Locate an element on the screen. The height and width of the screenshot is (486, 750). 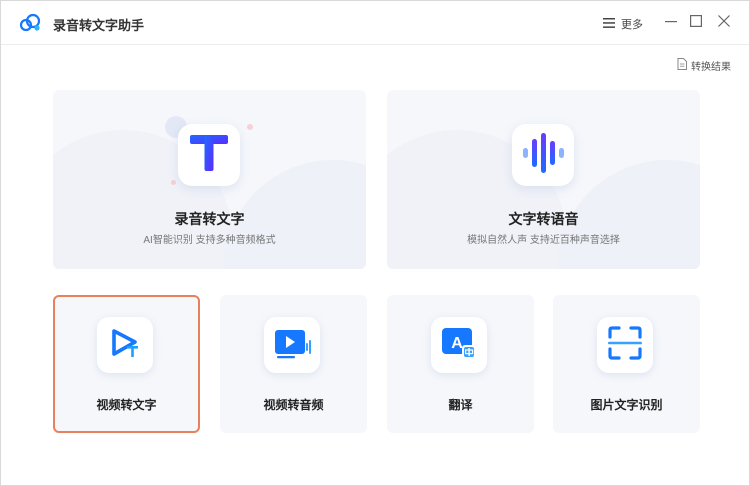
video-to-text-label: 视频转文字 is located at coordinates (126, 405).